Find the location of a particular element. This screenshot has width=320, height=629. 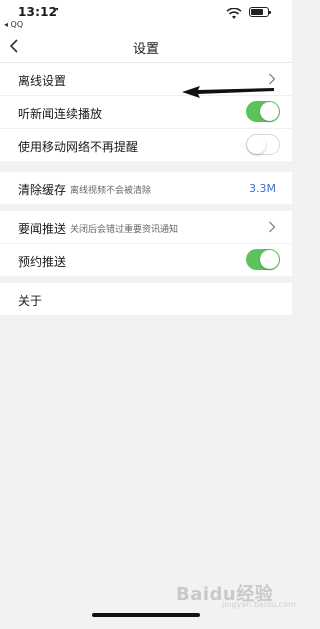

about-label: 关于 is located at coordinates (30, 301).